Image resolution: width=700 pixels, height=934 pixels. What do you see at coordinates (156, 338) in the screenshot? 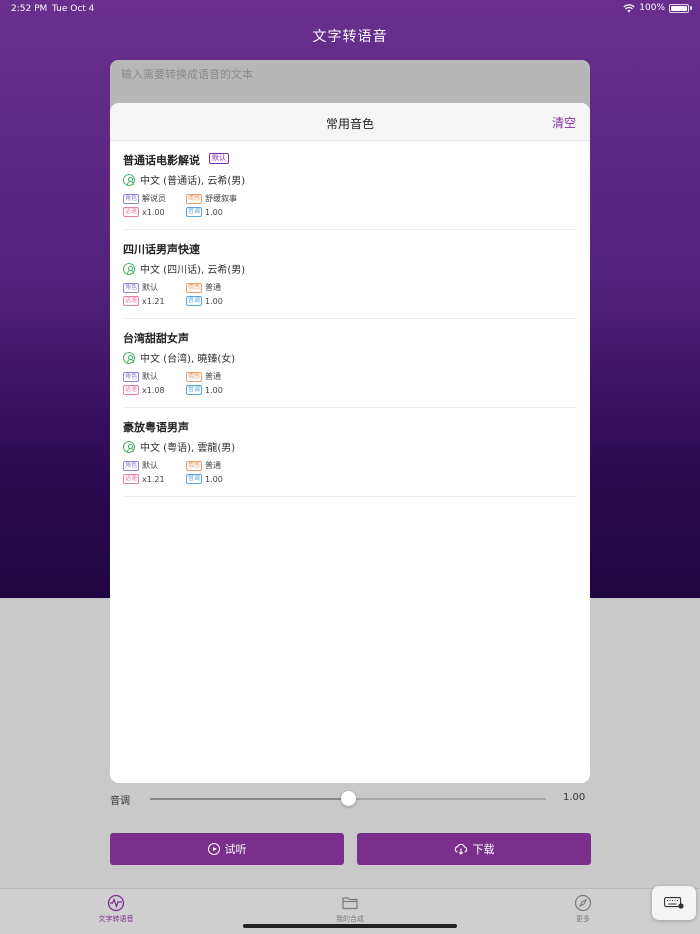
I see `voice-name: 台湾甜甜女声` at bounding box center [156, 338].